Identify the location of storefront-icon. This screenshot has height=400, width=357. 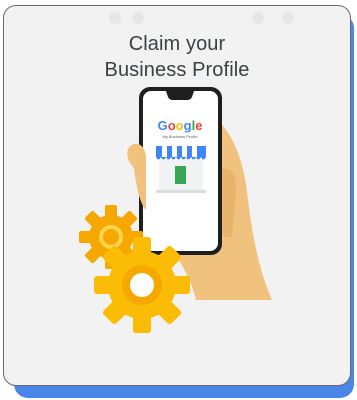
(181, 169).